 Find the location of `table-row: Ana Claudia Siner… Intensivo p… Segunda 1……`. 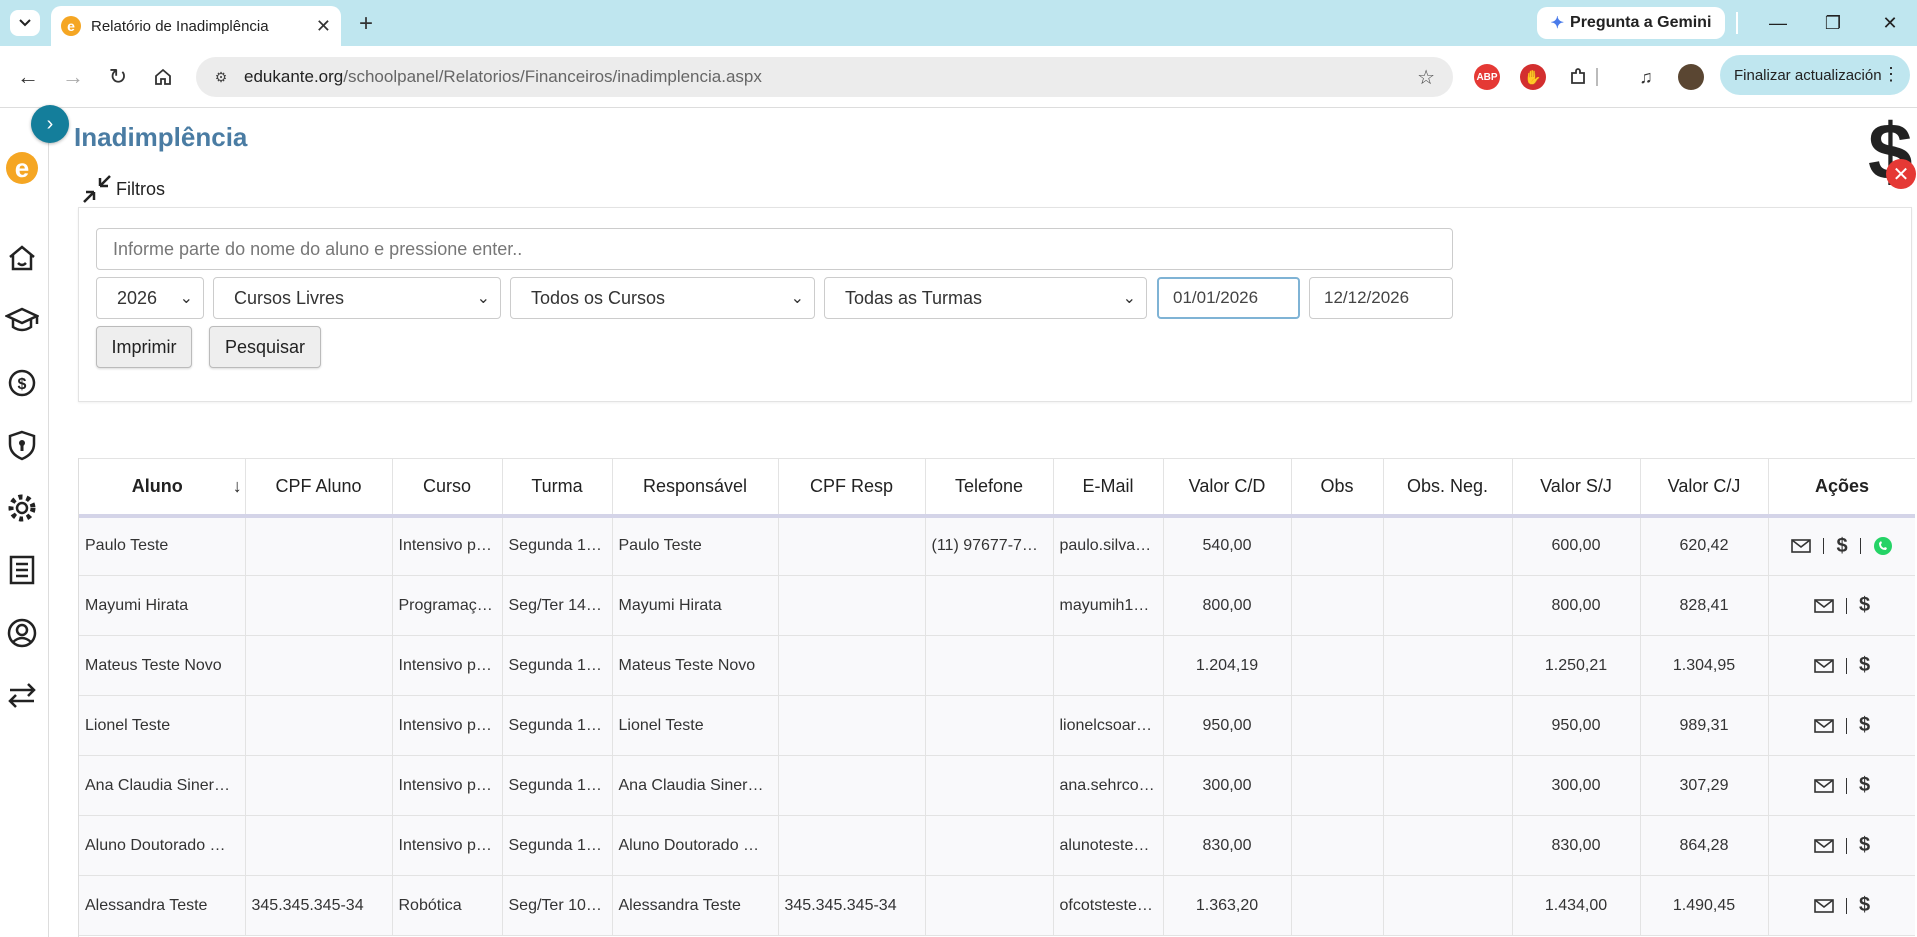

table-row: Ana Claudia Siner… Intensivo p… Segunda 1…… is located at coordinates (997, 785).